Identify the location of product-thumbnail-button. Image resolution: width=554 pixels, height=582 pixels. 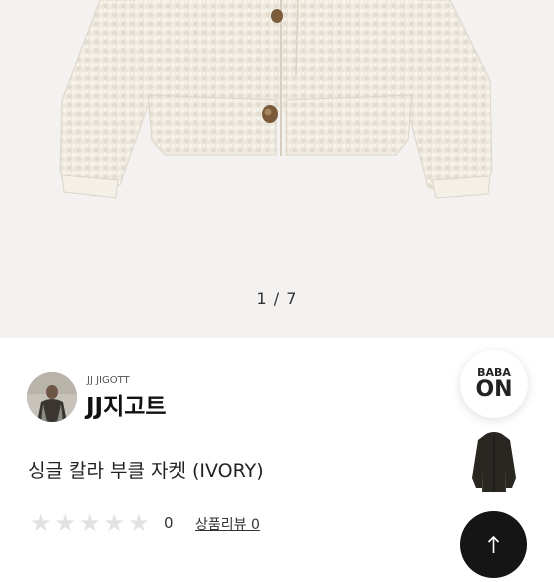
(494, 464).